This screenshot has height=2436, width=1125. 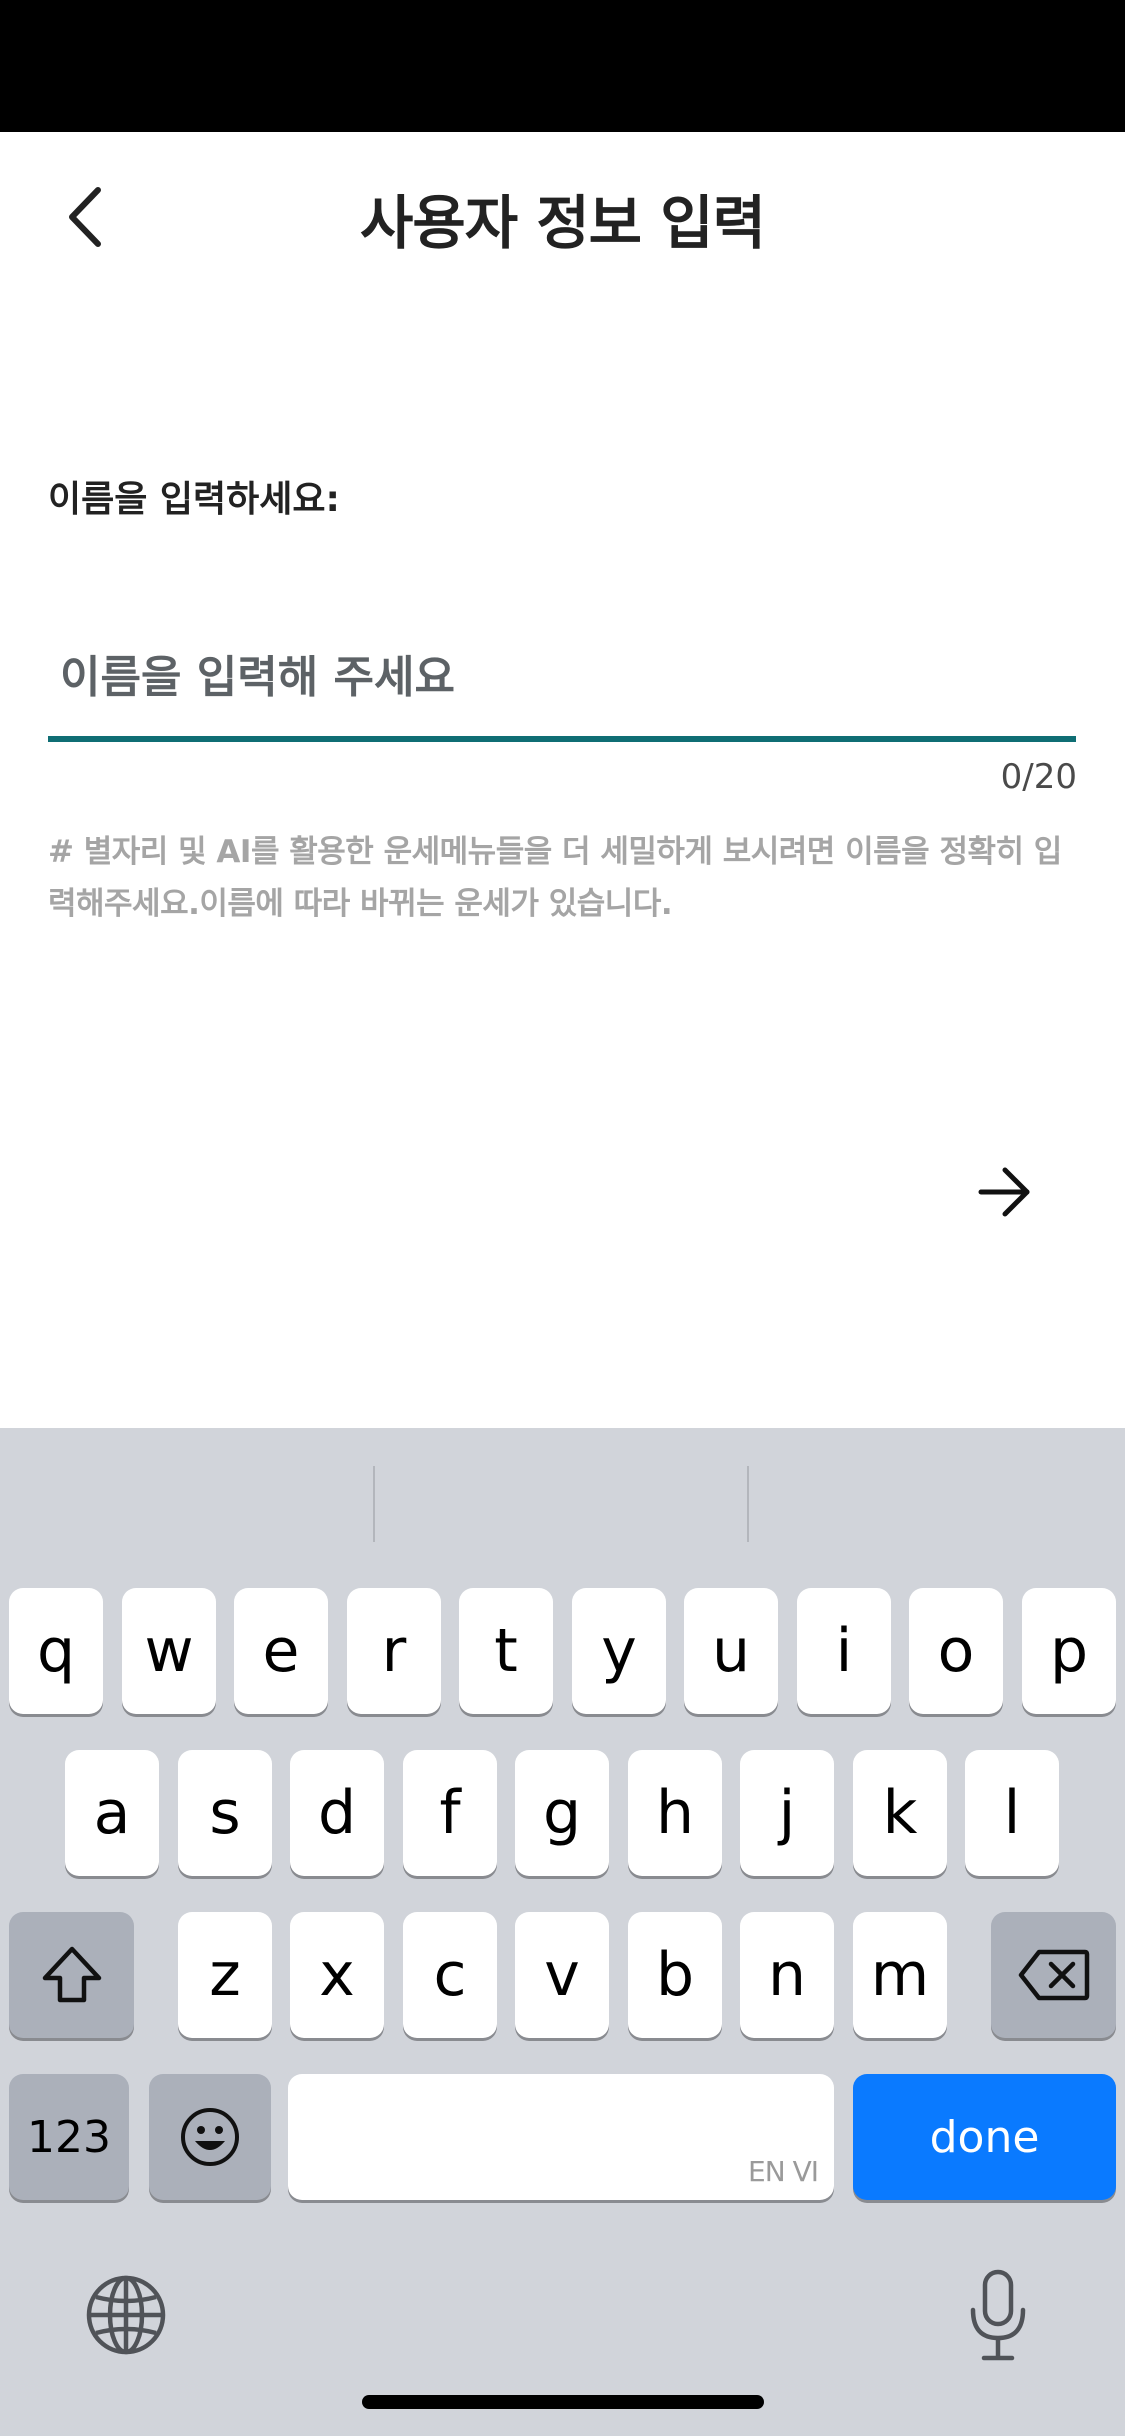 I want to click on dictation-button, so click(x=998, y=2316).